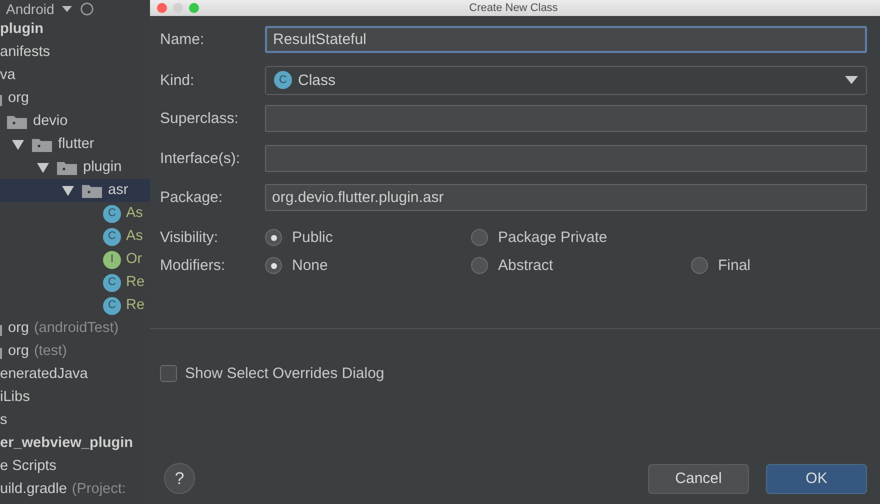 Image resolution: width=880 pixels, height=504 pixels. Describe the element at coordinates (75, 98) in the screenshot. I see `tree-row: org` at that location.